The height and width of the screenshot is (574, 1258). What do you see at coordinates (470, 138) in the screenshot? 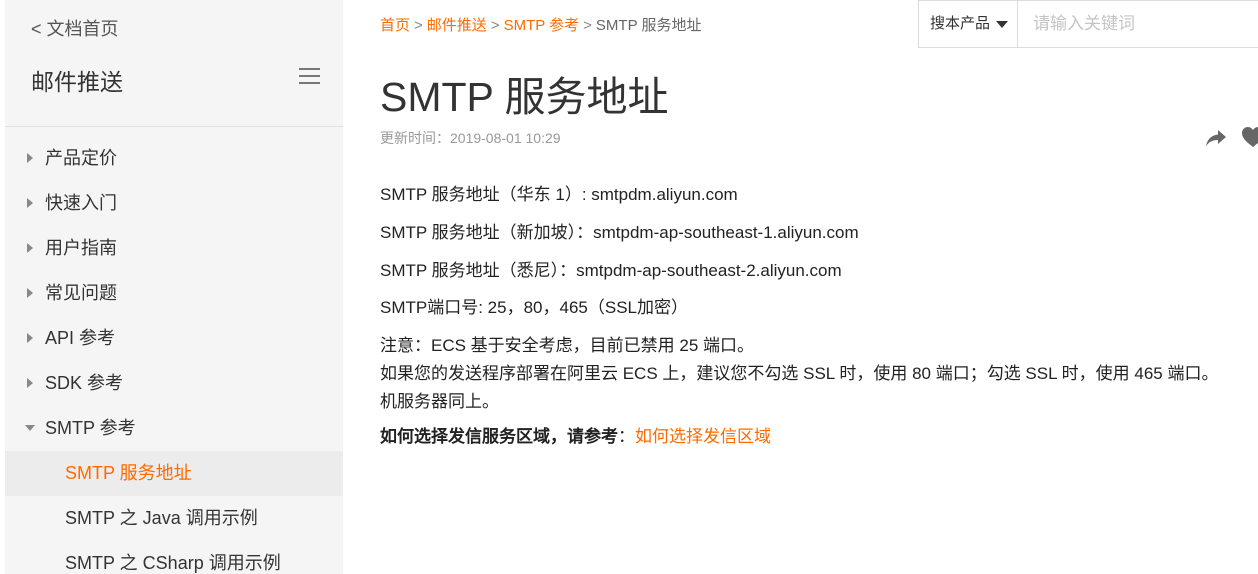
I see `updated-timestamp: 更新时间：2019-08-01 10:29` at bounding box center [470, 138].